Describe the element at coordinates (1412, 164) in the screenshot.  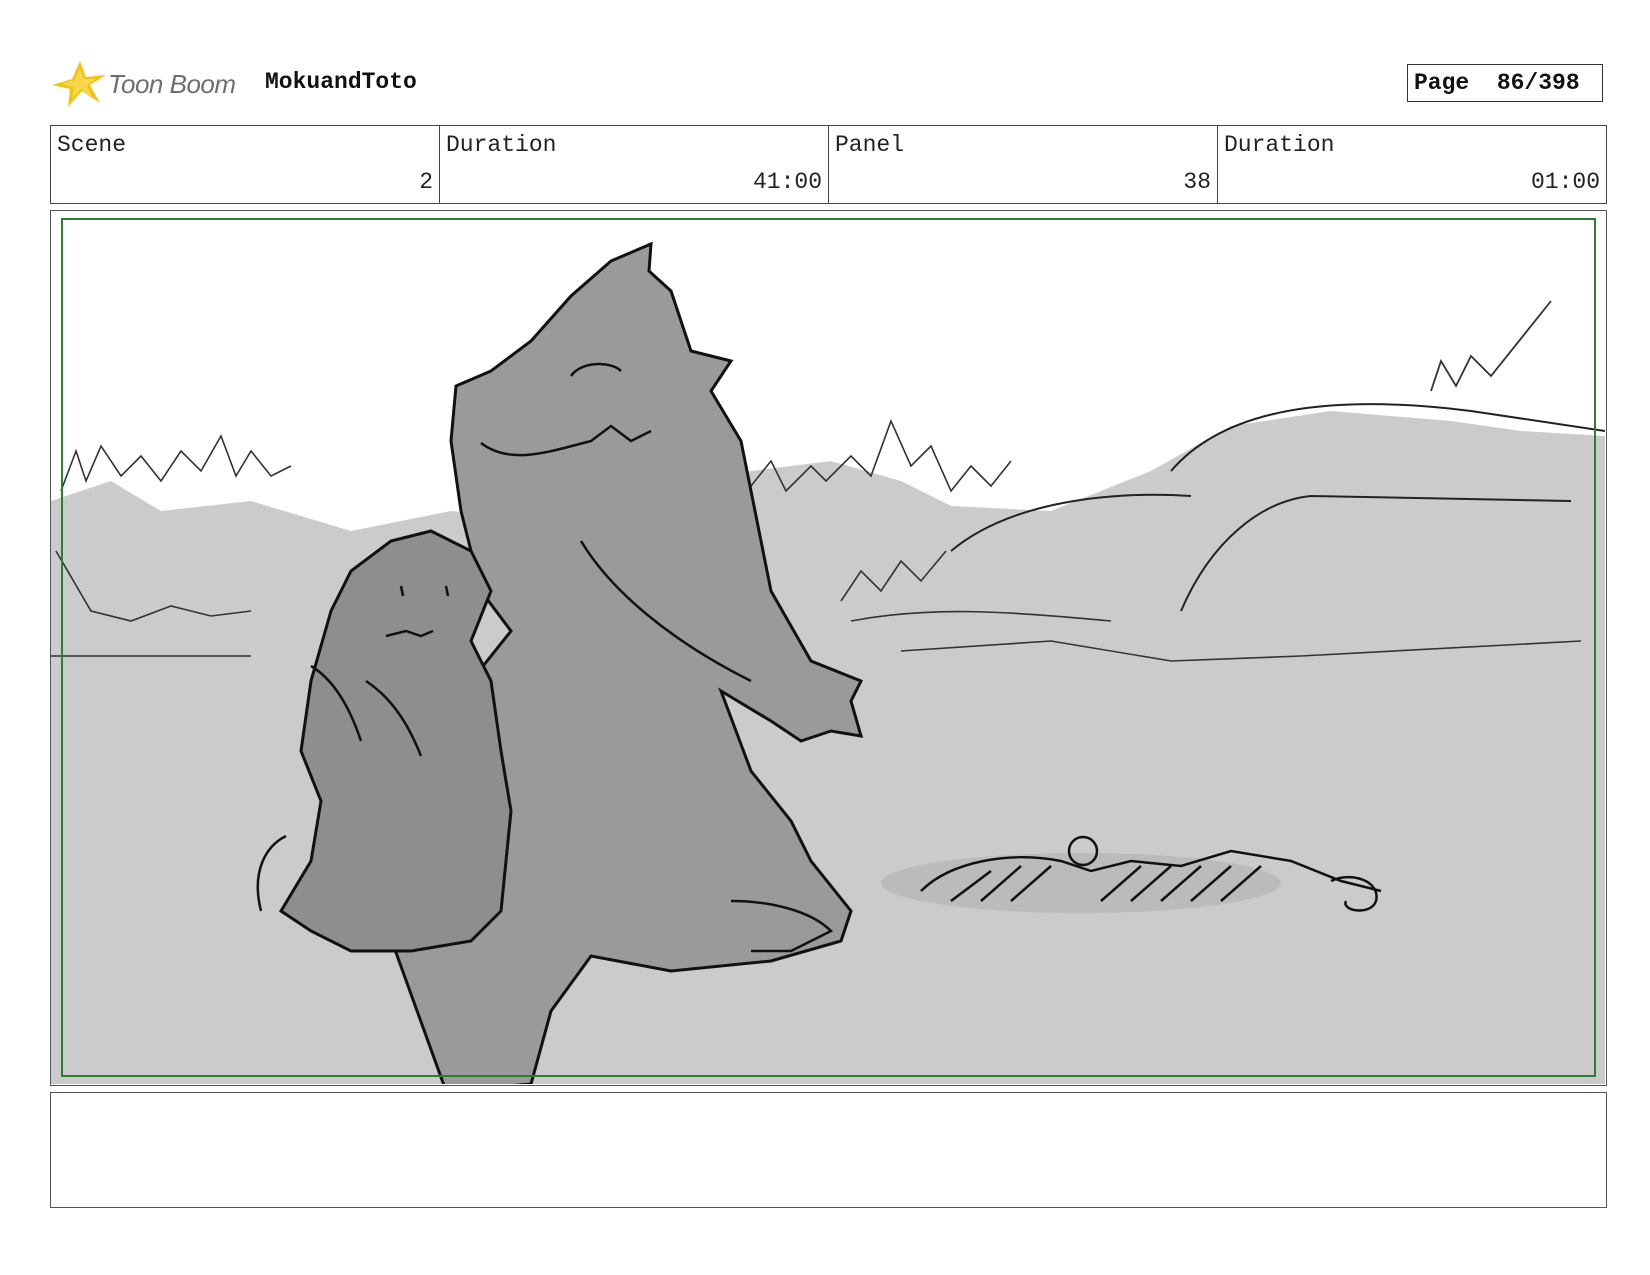
I see `panel-duration-cell: Duration 01:00` at that location.